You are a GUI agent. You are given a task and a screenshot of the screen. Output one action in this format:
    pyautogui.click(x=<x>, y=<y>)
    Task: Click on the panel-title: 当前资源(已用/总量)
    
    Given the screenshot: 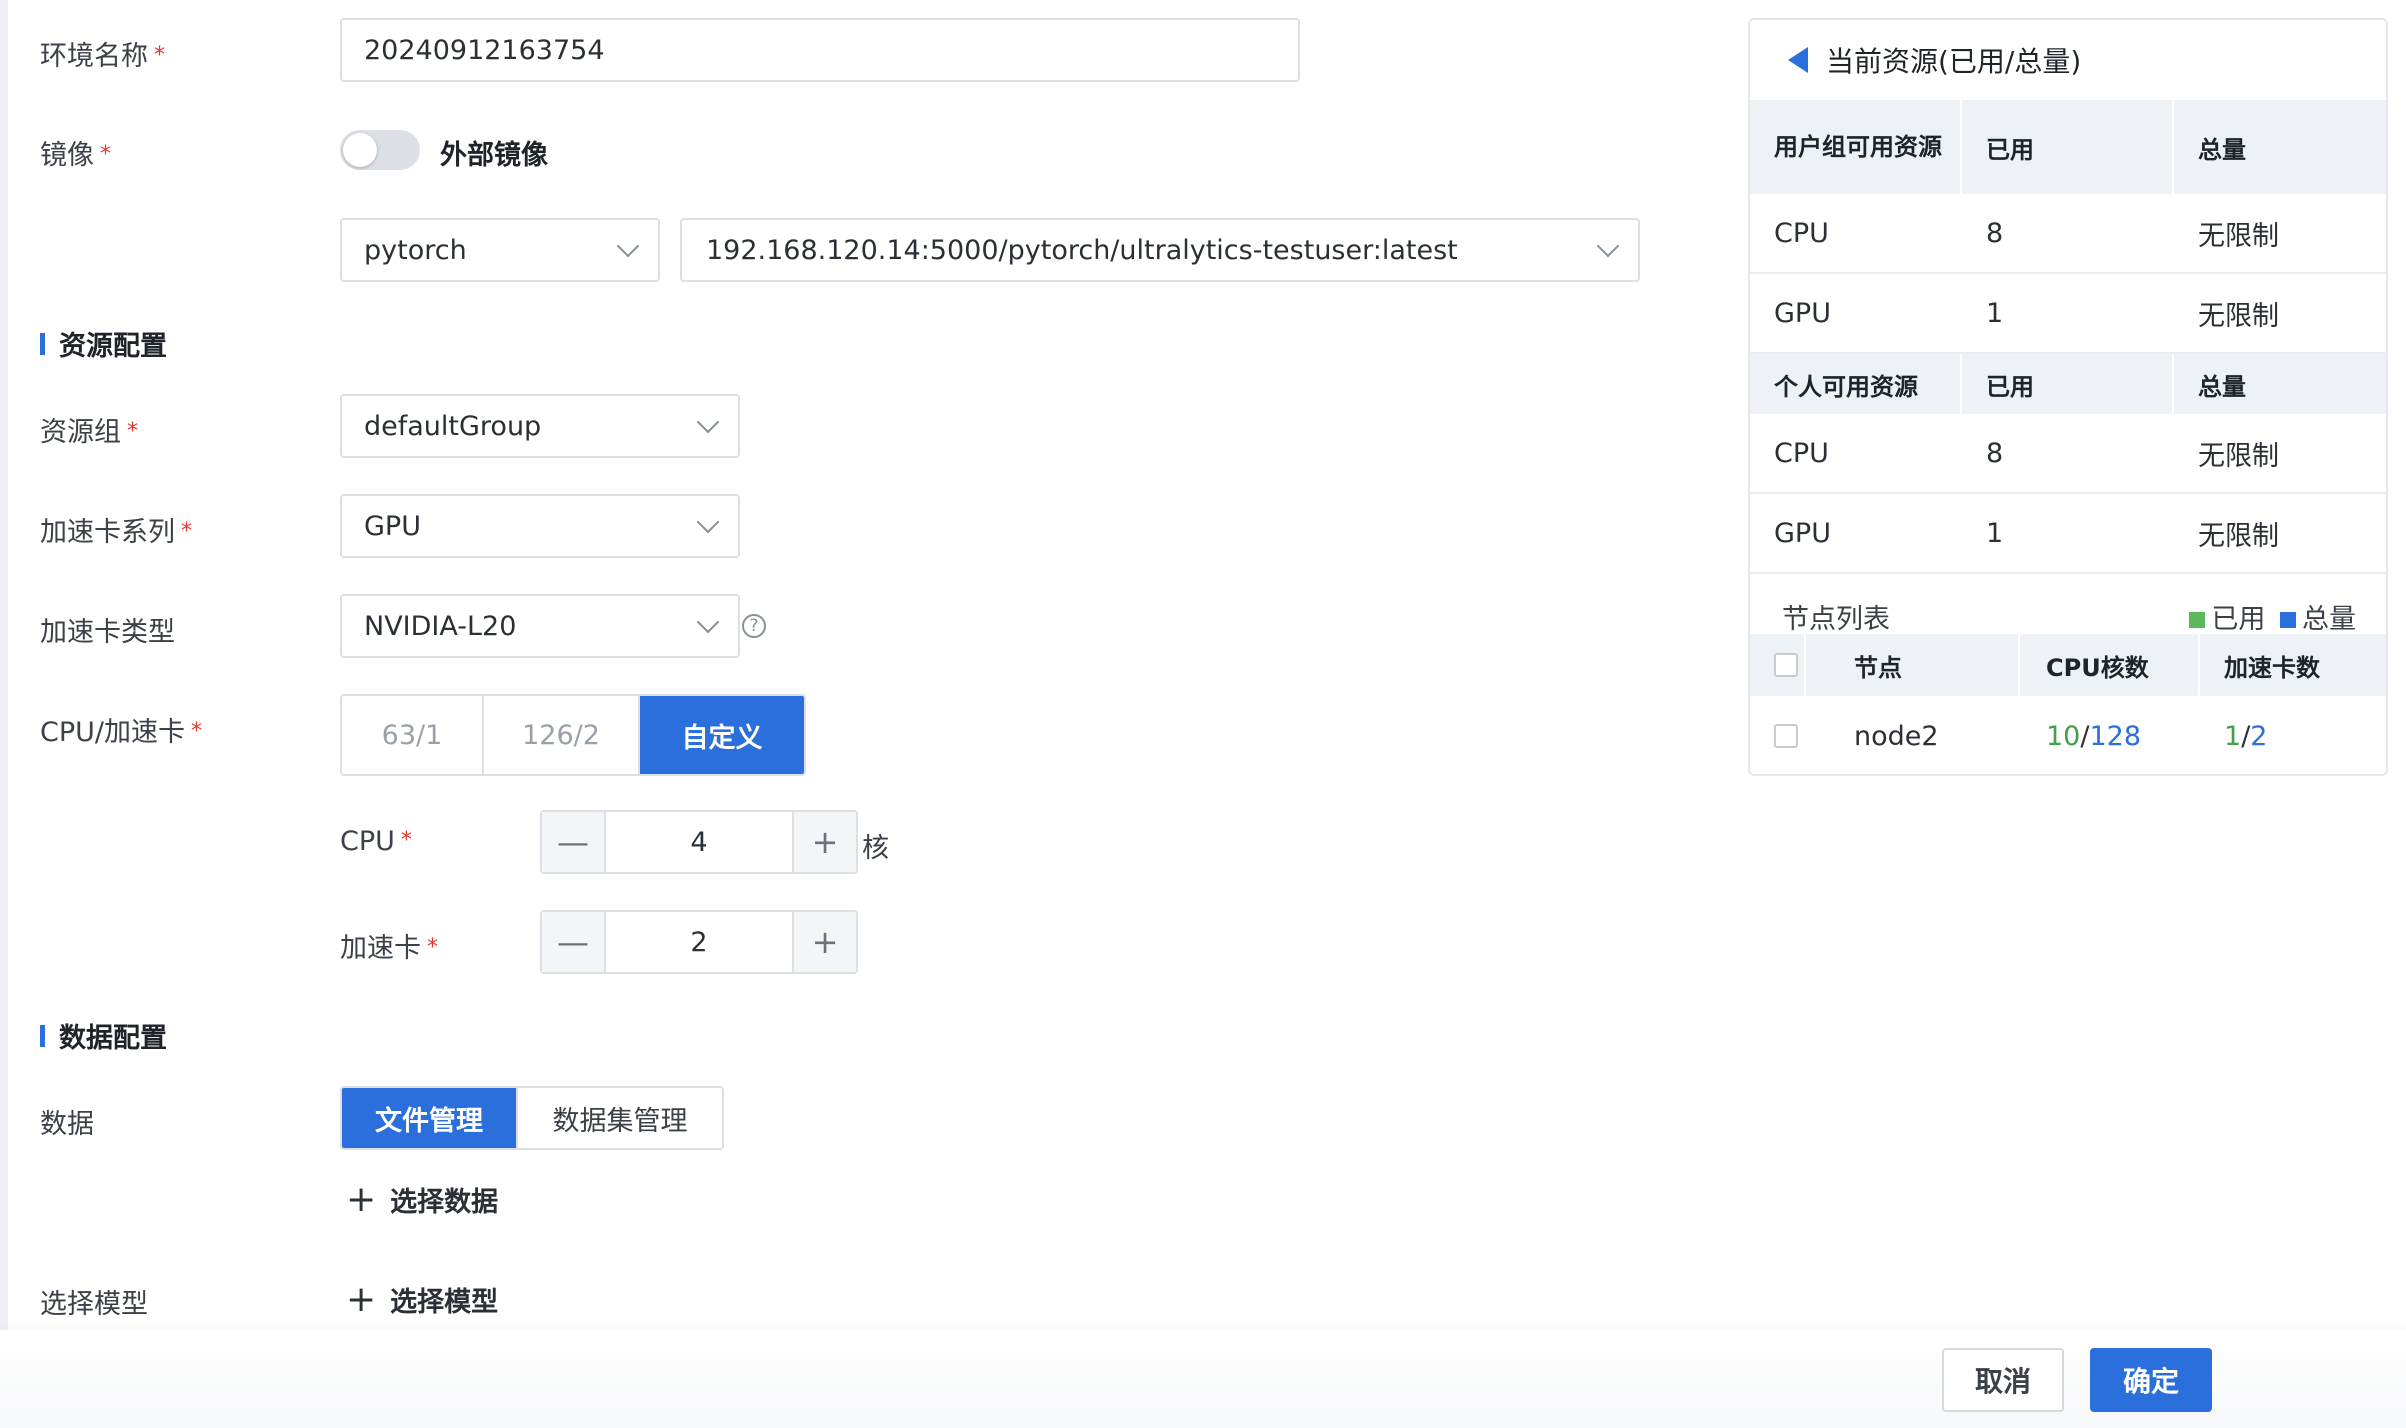 What is the action you would take?
    pyautogui.click(x=1954, y=61)
    